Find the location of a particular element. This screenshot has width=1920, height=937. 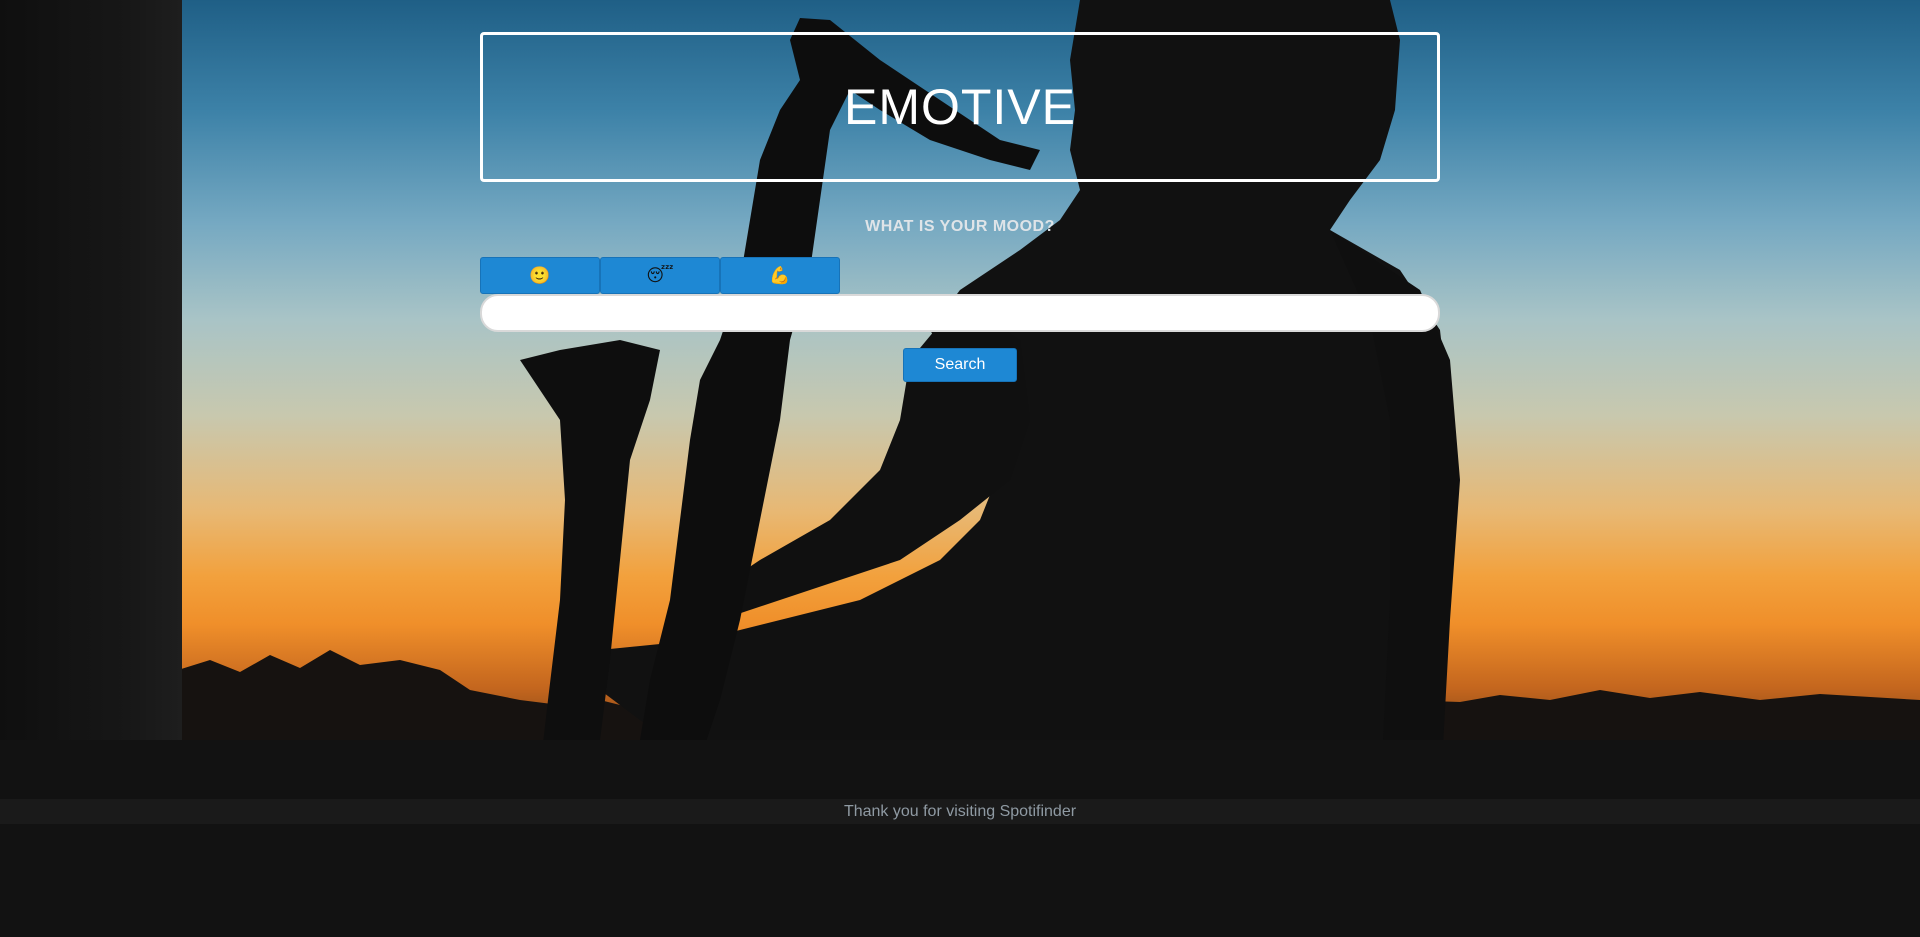

sleeping-face-icon: 😴 is located at coordinates (660, 275).